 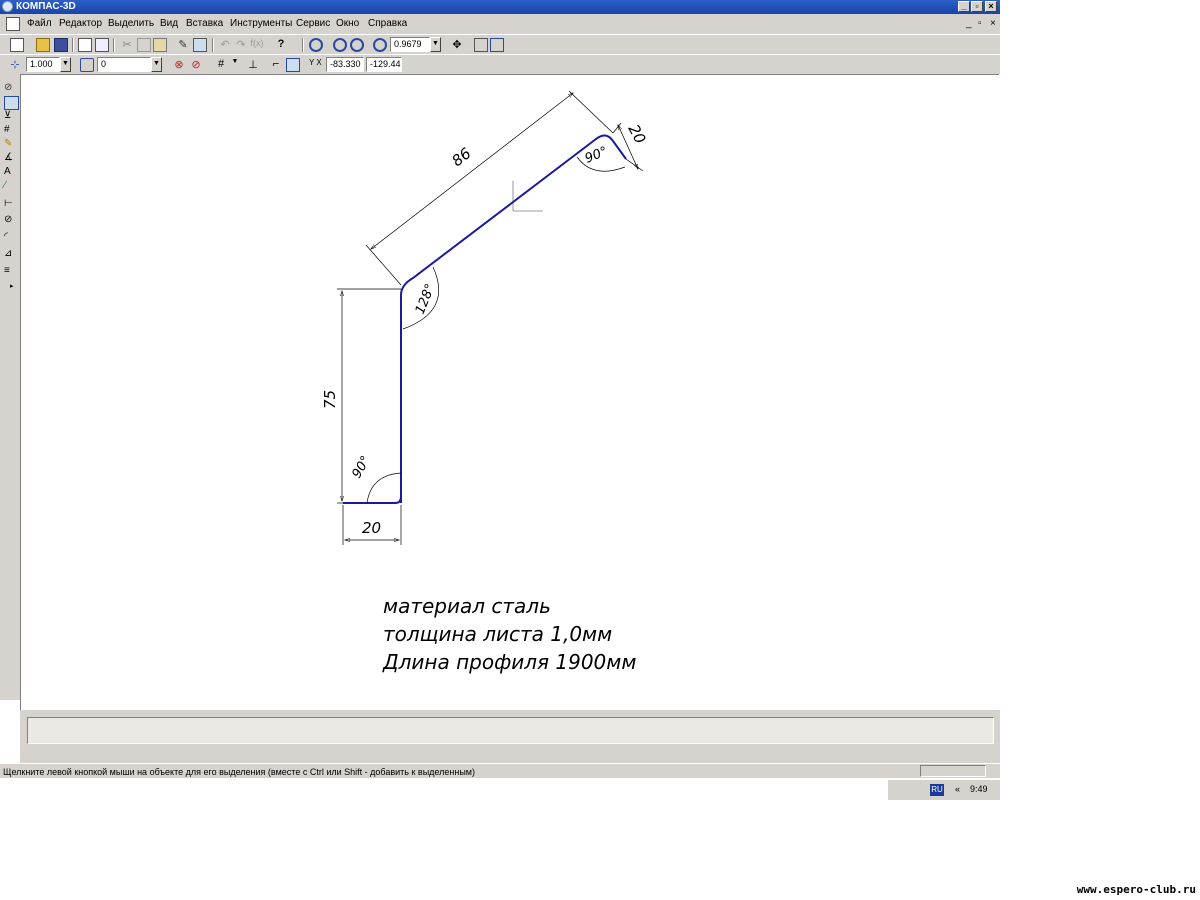 I want to click on angle-dim-icon: ⊿, so click(x=10, y=254).